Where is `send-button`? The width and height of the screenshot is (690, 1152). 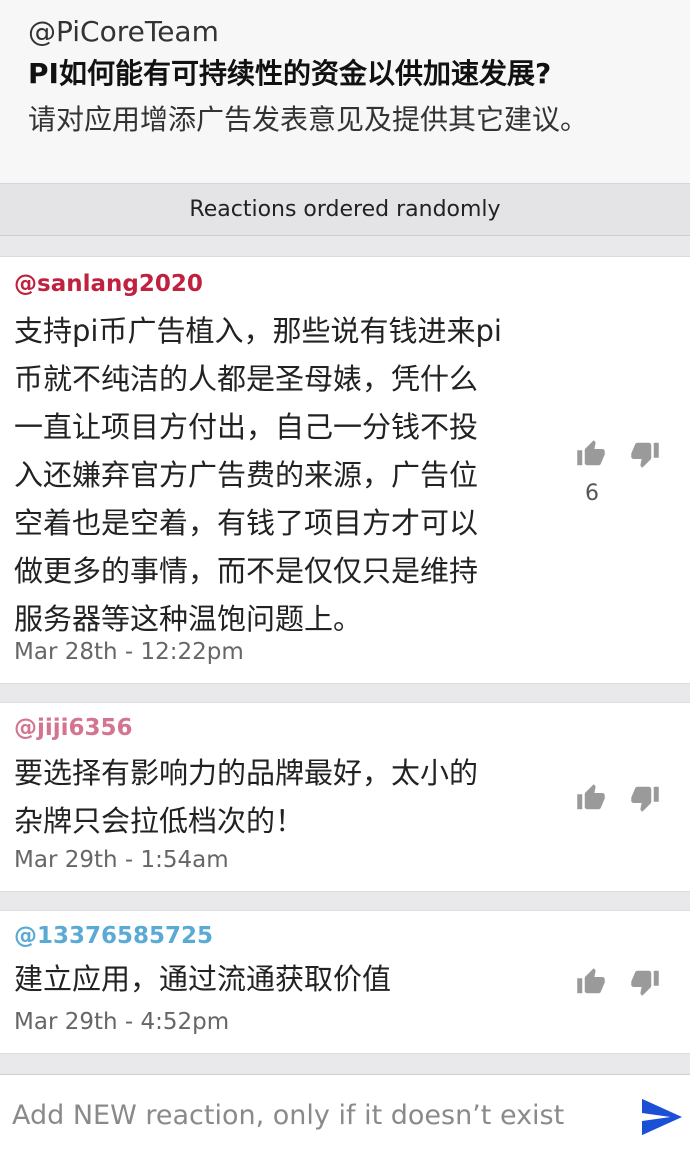 send-button is located at coordinates (662, 1117).